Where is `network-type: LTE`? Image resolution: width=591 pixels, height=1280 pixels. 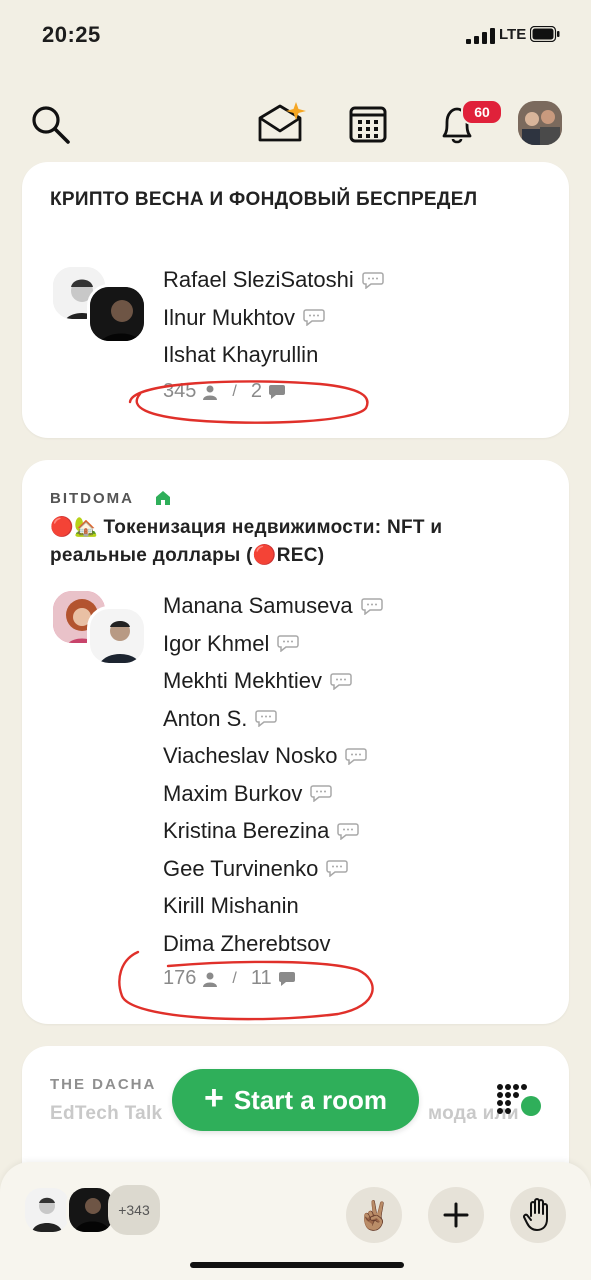
network-type: LTE is located at coordinates (513, 34).